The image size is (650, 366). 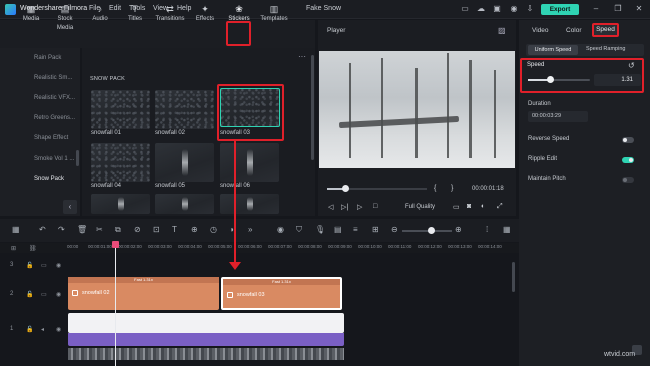 I want to click on speaker-icon: ◂, so click(x=42, y=329).